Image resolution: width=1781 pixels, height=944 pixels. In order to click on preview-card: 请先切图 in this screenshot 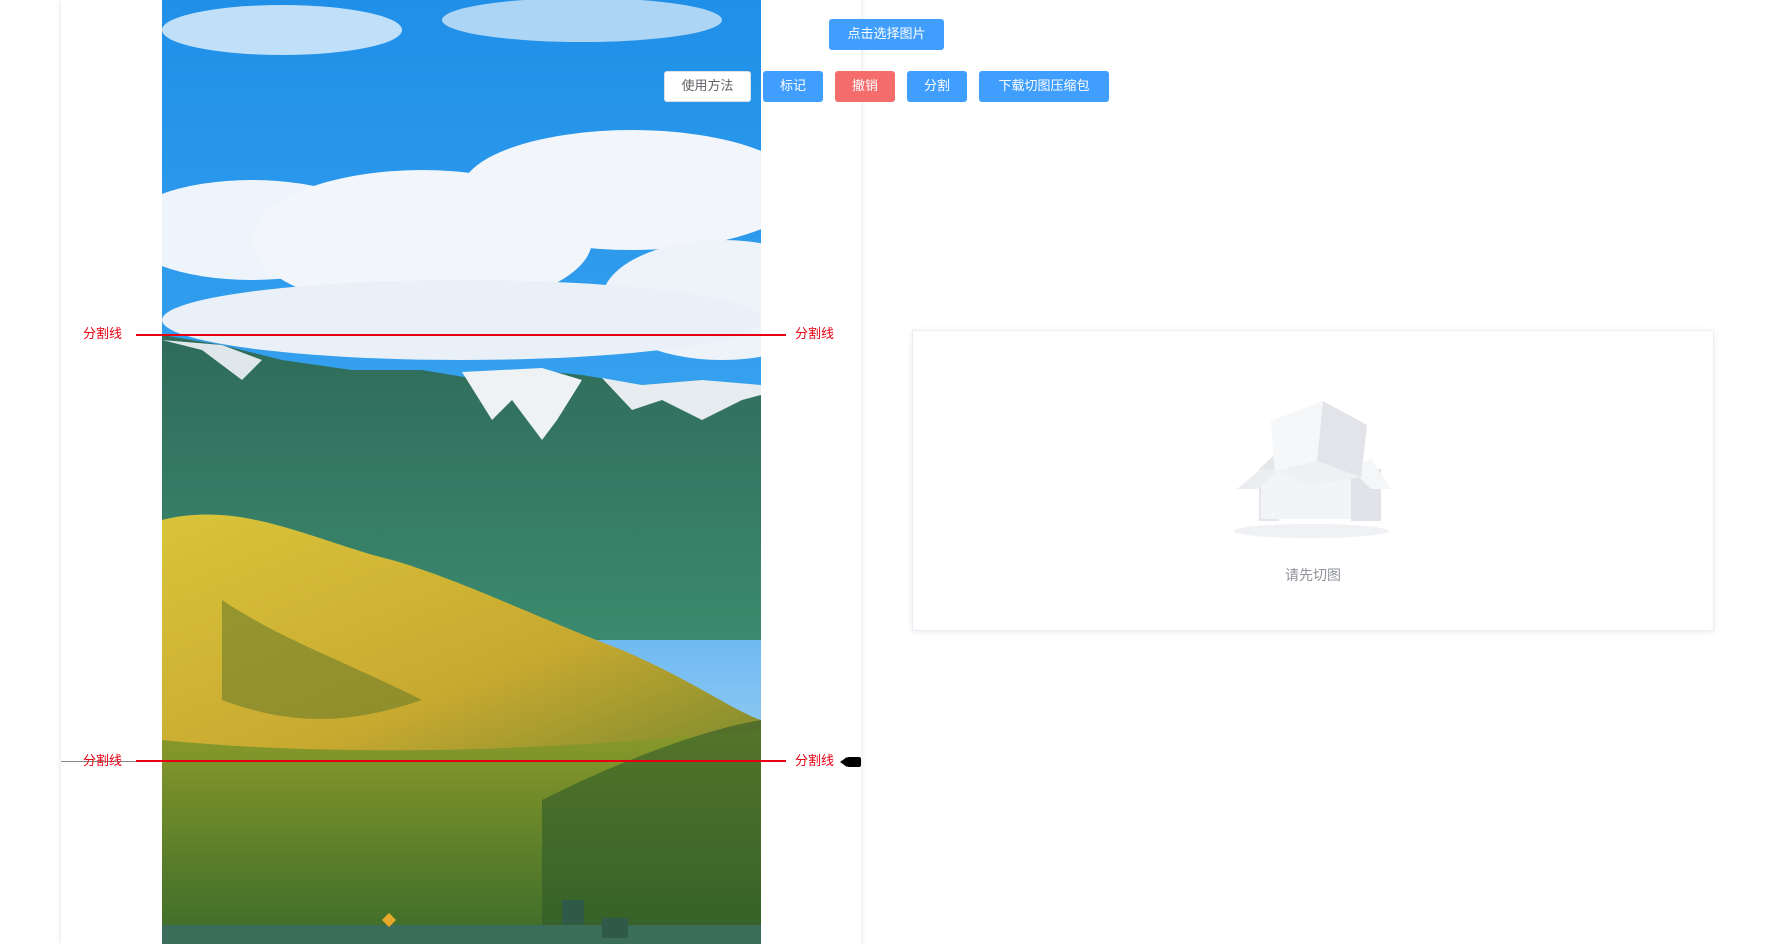, I will do `click(1313, 480)`.